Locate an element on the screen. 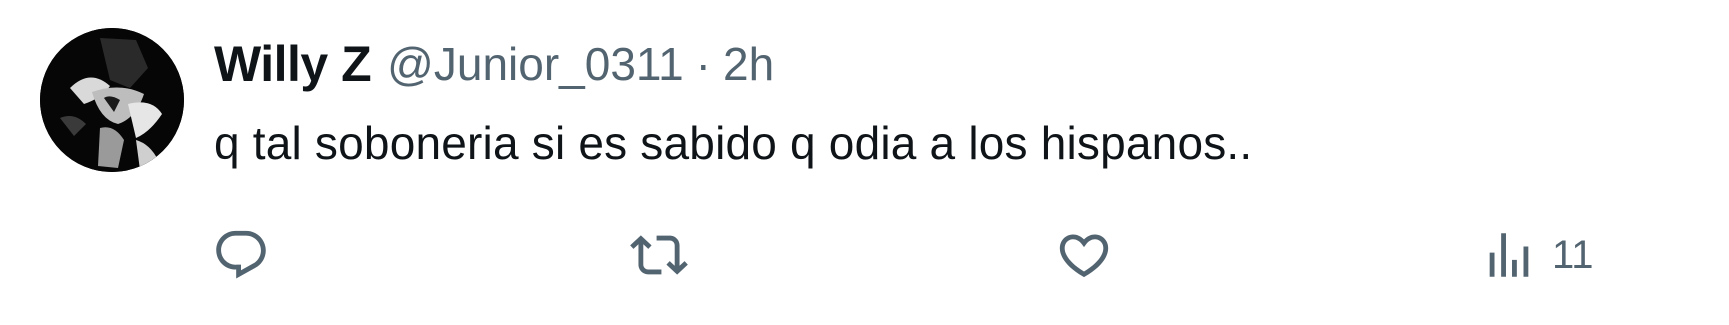 This screenshot has width=1729, height=325. avatar is located at coordinates (112, 100).